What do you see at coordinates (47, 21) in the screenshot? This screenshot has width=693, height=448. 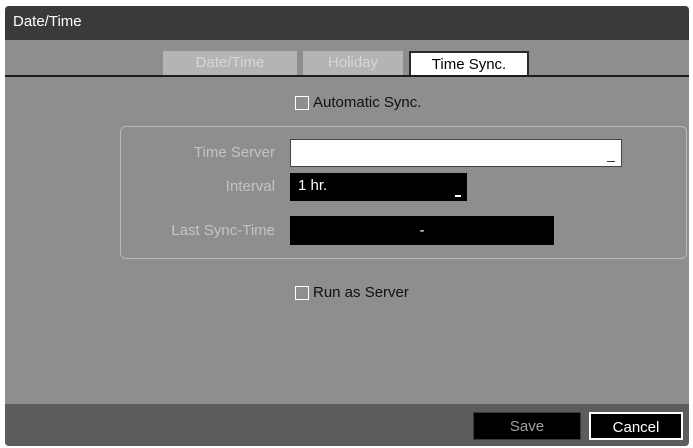 I see `window-title: Date/Time` at bounding box center [47, 21].